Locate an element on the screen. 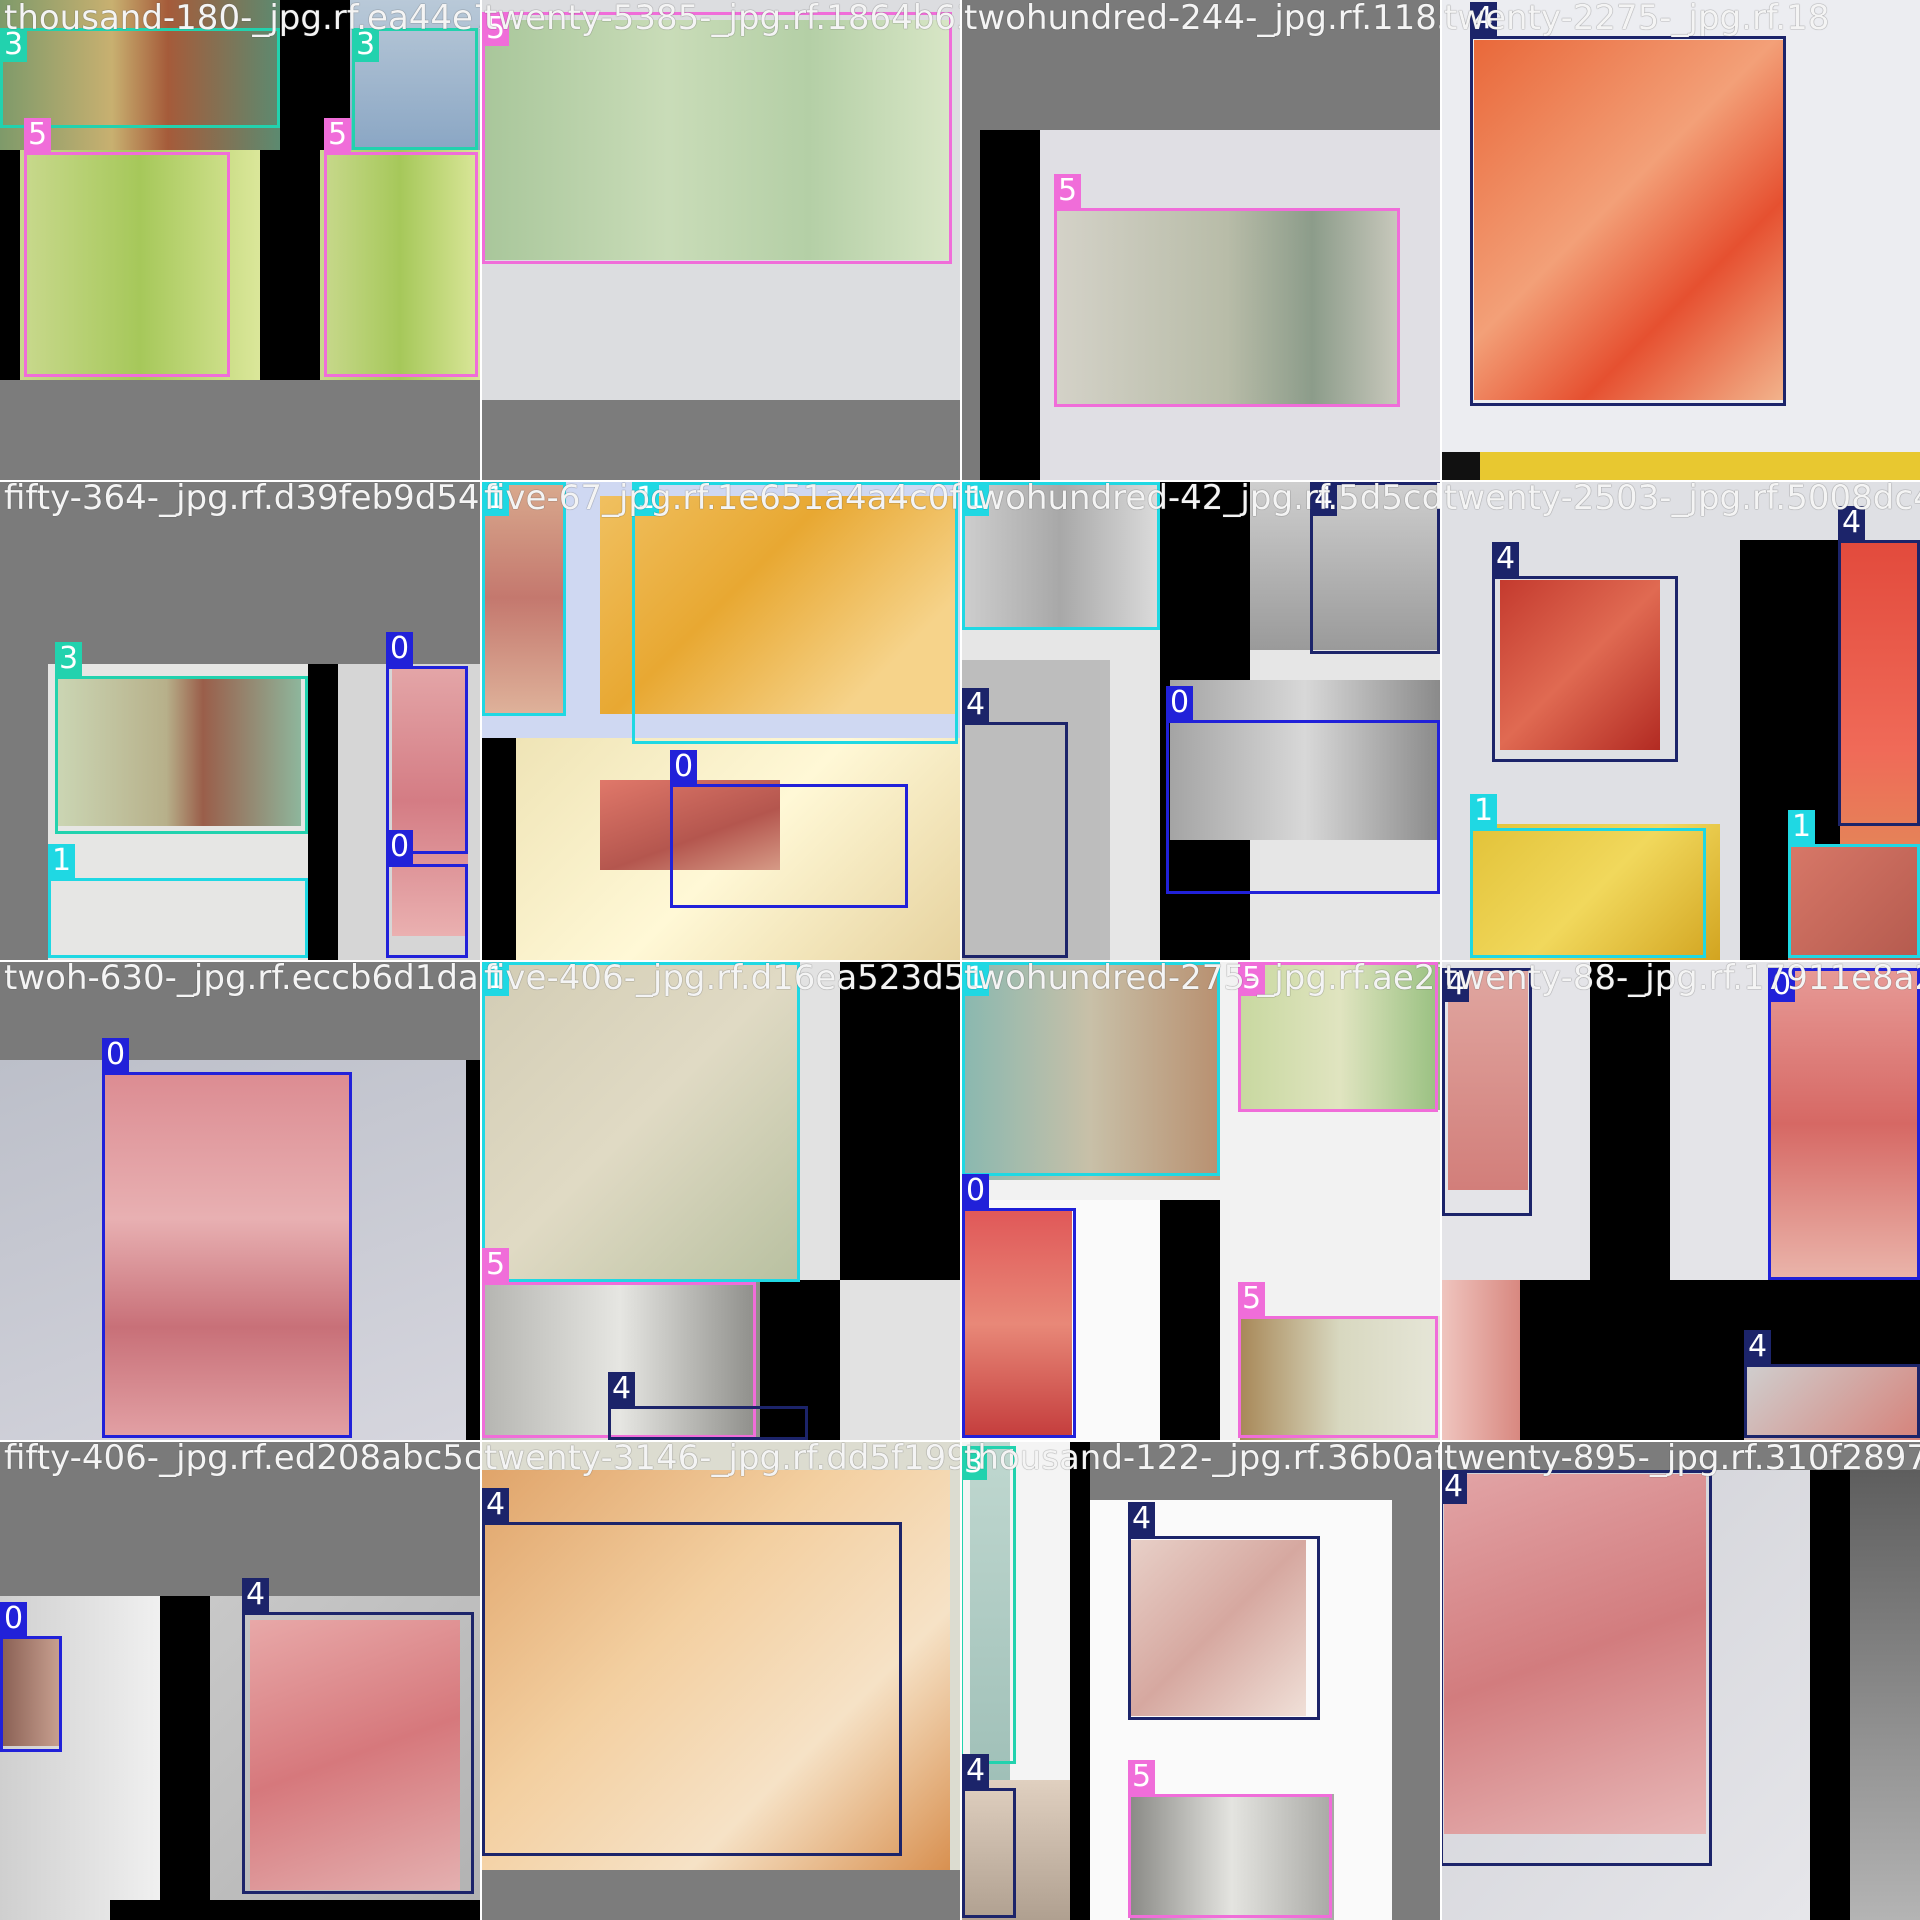 This screenshot has width=1920, height=1920. tile-10: 1 5 0 5 twohundred-275-_jpg.rf.ae27 is located at coordinates (1200, 1200).